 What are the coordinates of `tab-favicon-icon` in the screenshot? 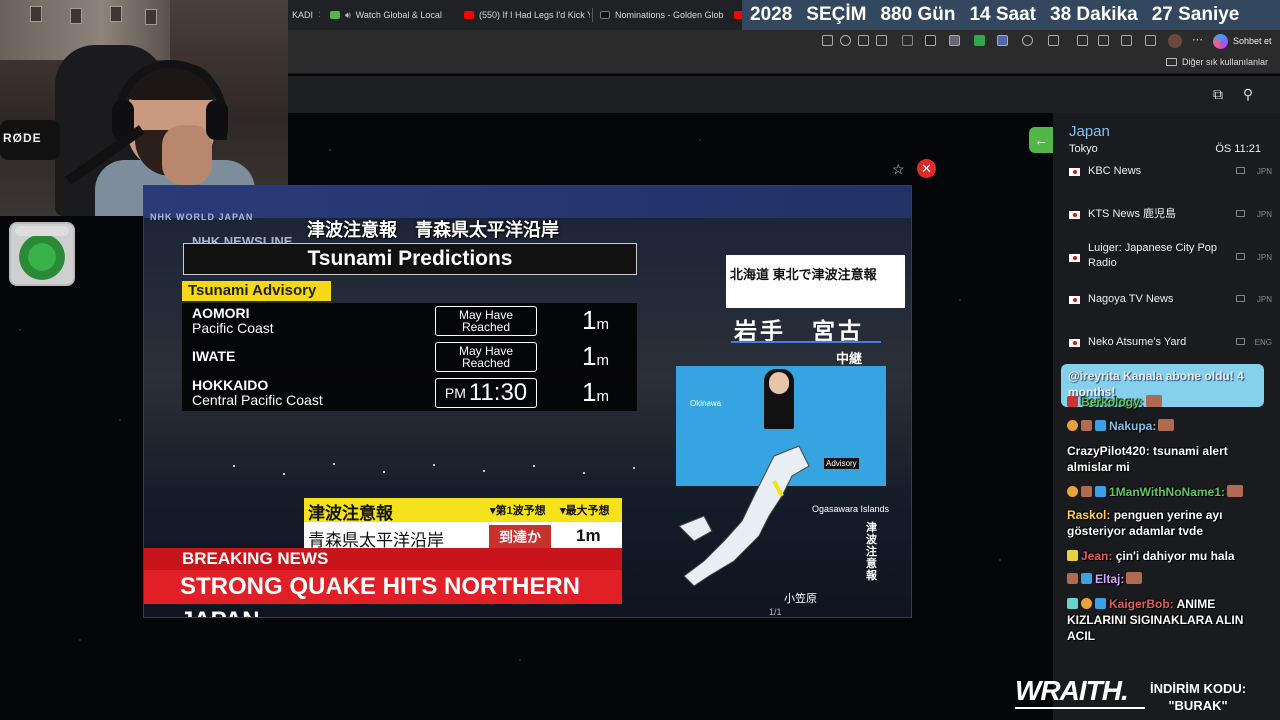 It's located at (335, 15).